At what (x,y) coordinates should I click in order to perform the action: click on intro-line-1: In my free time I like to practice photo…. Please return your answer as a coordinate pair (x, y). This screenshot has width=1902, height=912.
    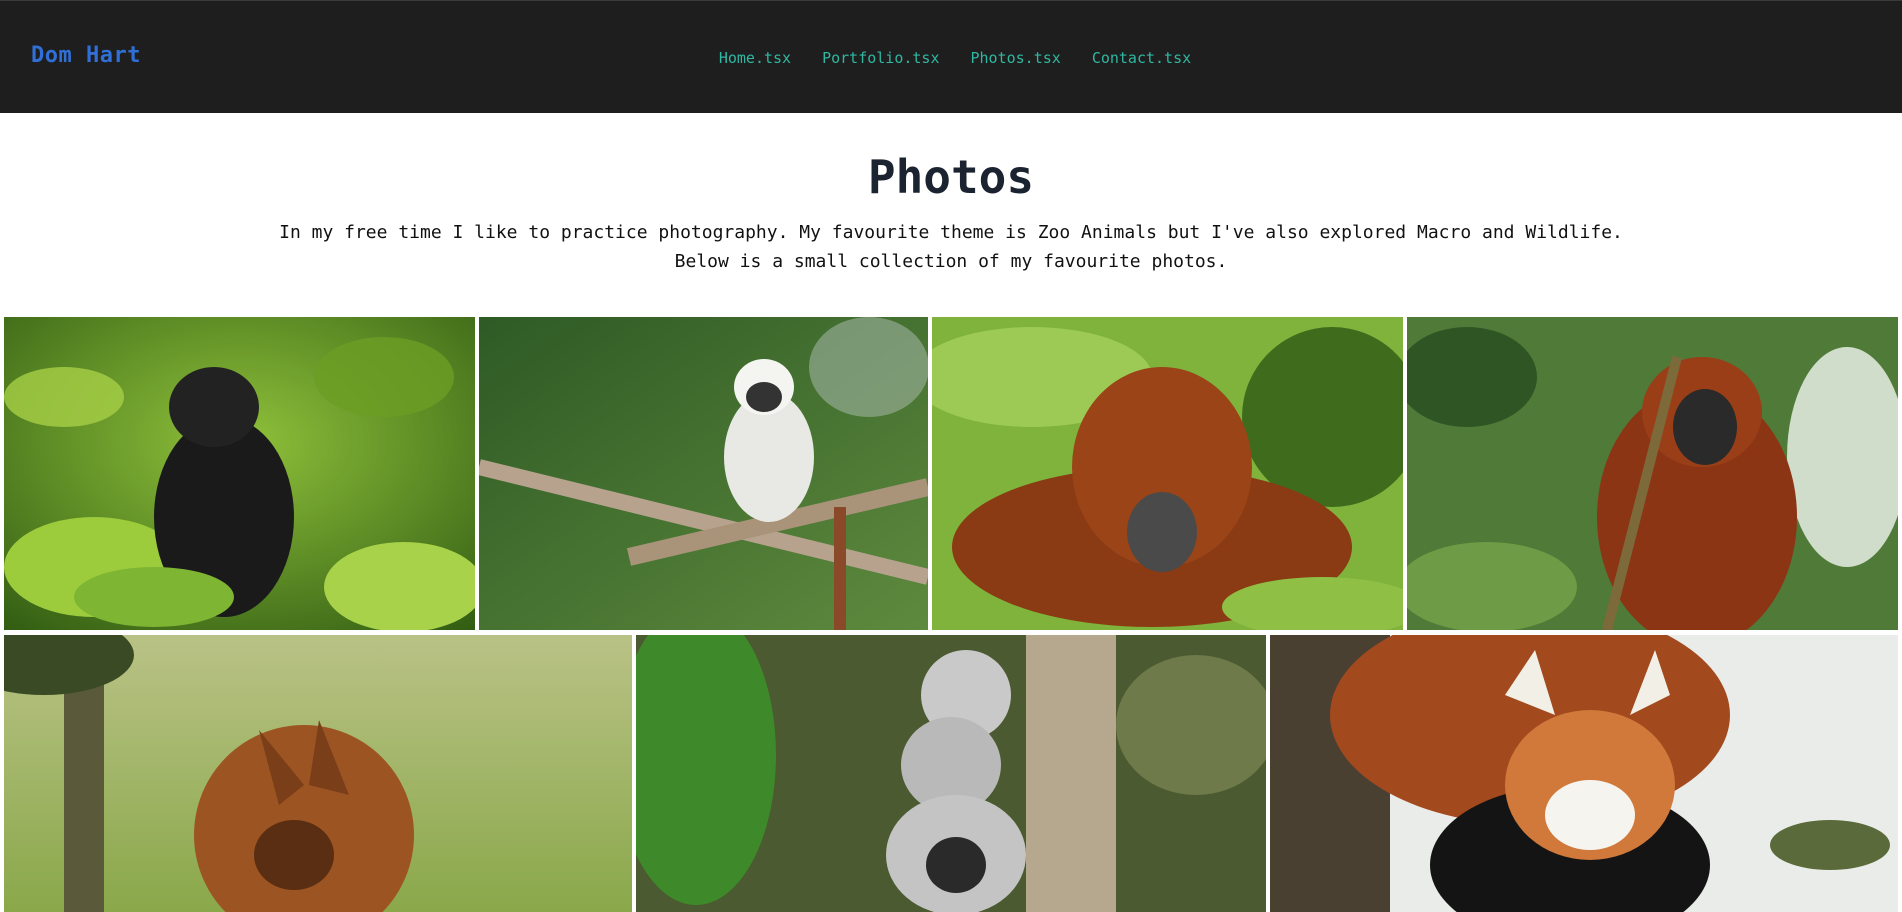
    Looking at the image, I should click on (951, 232).